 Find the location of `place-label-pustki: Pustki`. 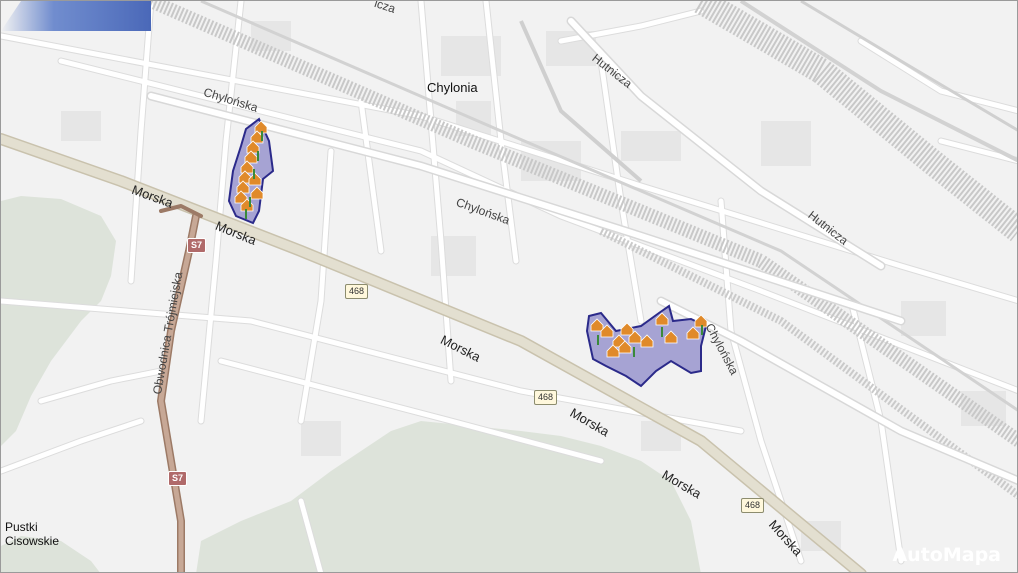

place-label-pustki: Pustki is located at coordinates (21, 527).